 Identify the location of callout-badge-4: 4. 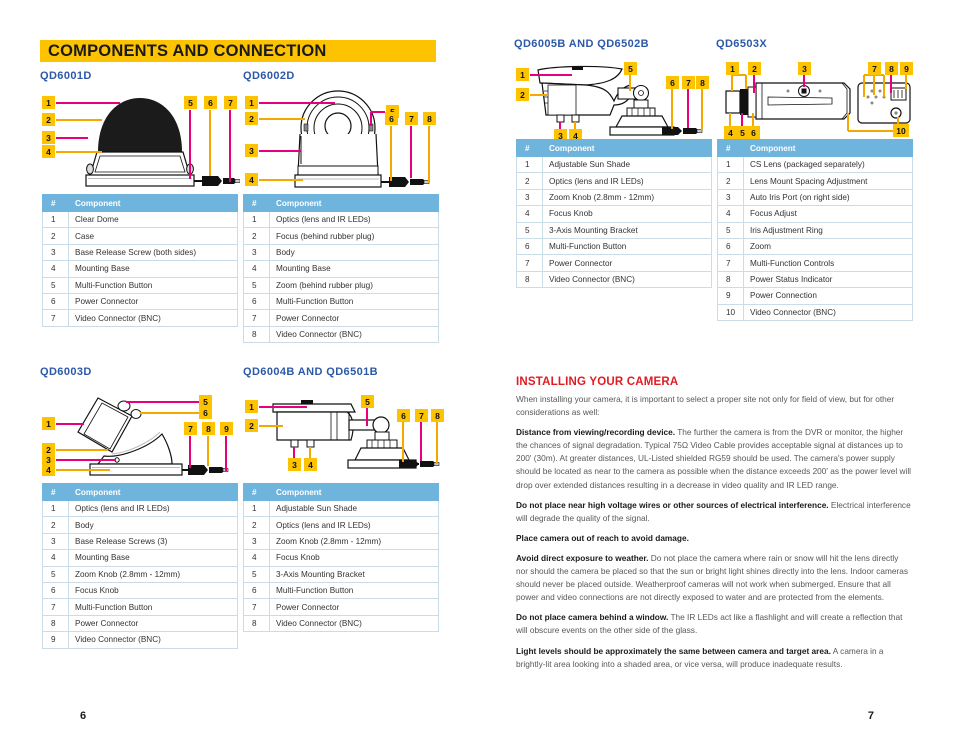
(48, 469).